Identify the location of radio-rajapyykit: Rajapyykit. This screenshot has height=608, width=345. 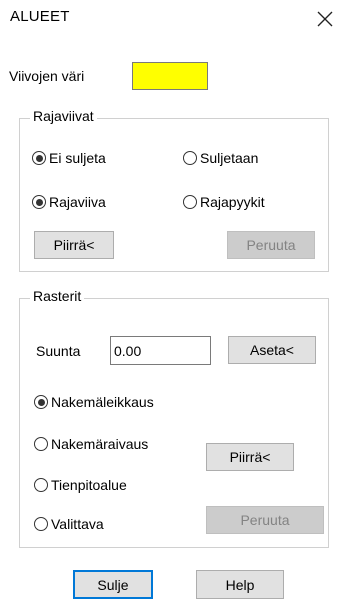
(224, 202).